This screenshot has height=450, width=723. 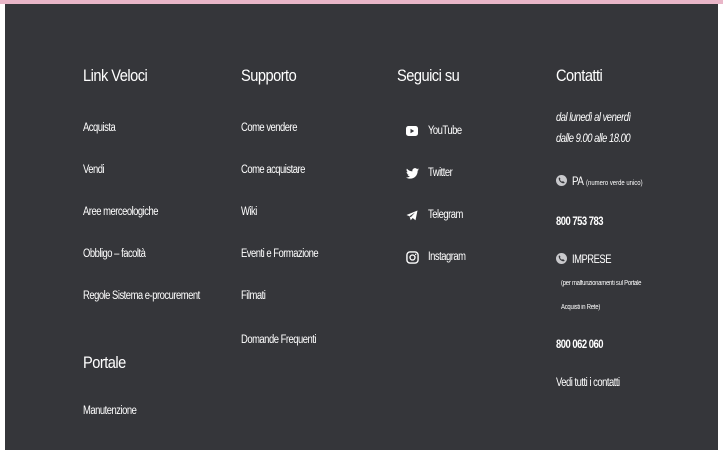 I want to click on quick-links-heading: Link Veloci, so click(x=115, y=75).